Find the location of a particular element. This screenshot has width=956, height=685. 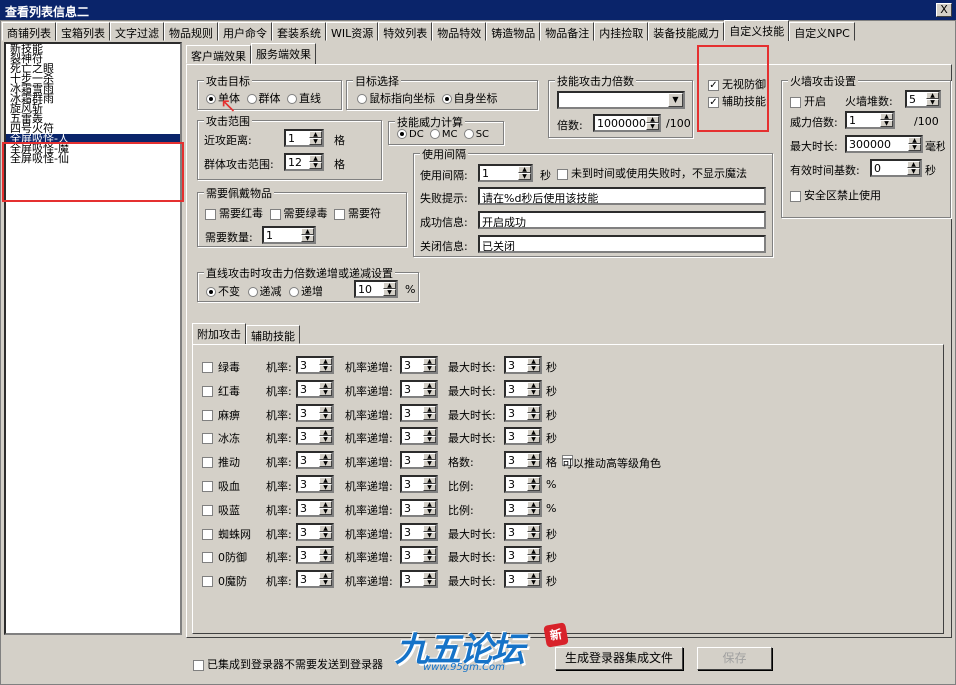

group-range-spinner: 12 ▲ ▼ is located at coordinates (304, 162).